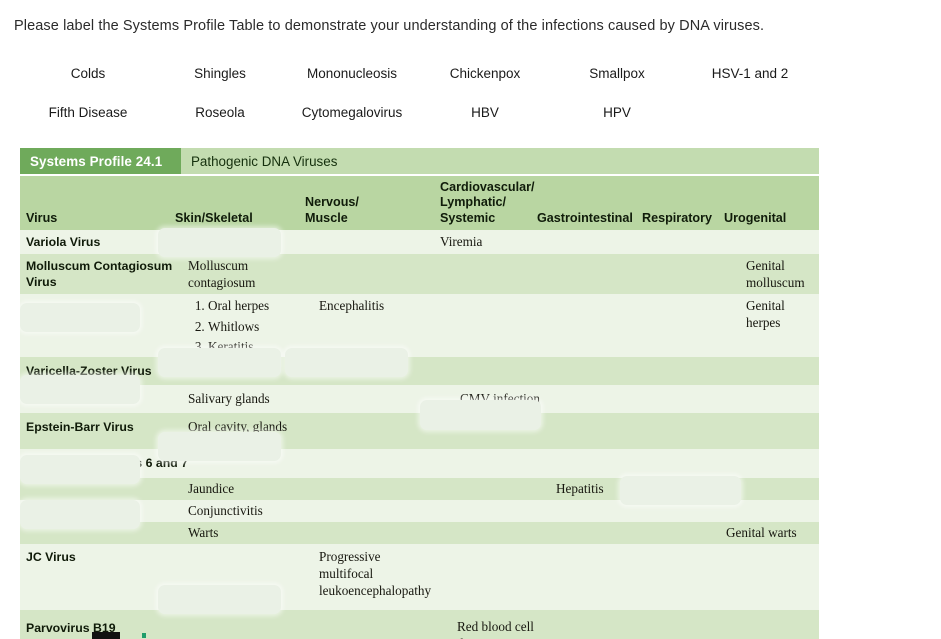 Image resolution: width=941 pixels, height=639 pixels. Describe the element at coordinates (332, 210) in the screenshot. I see `column-header: Nervous/ Muscle` at that location.